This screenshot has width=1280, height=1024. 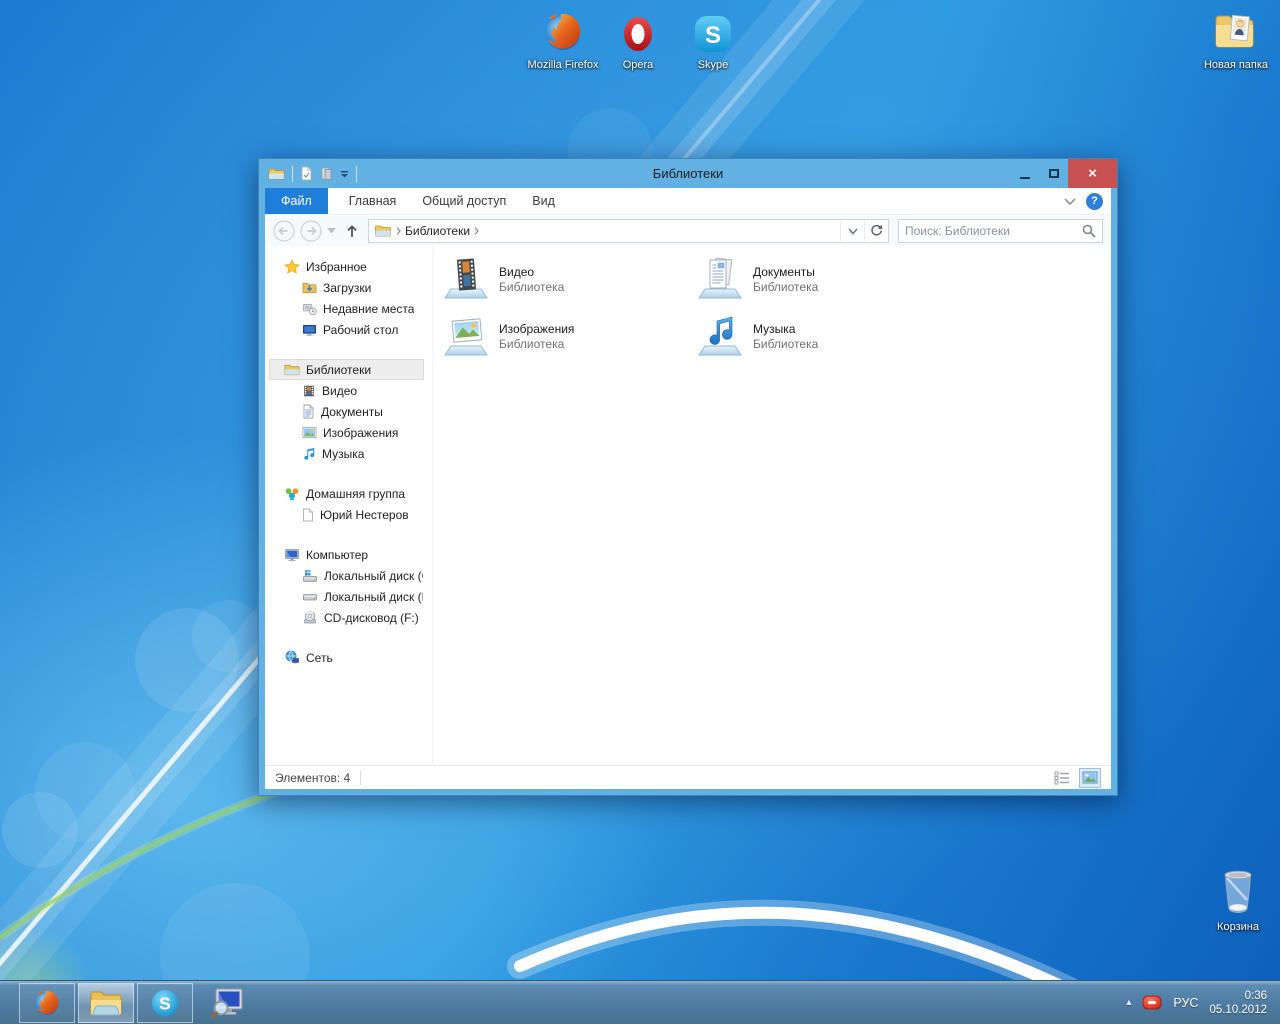 I want to click on system-disk-icon, so click(x=310, y=575).